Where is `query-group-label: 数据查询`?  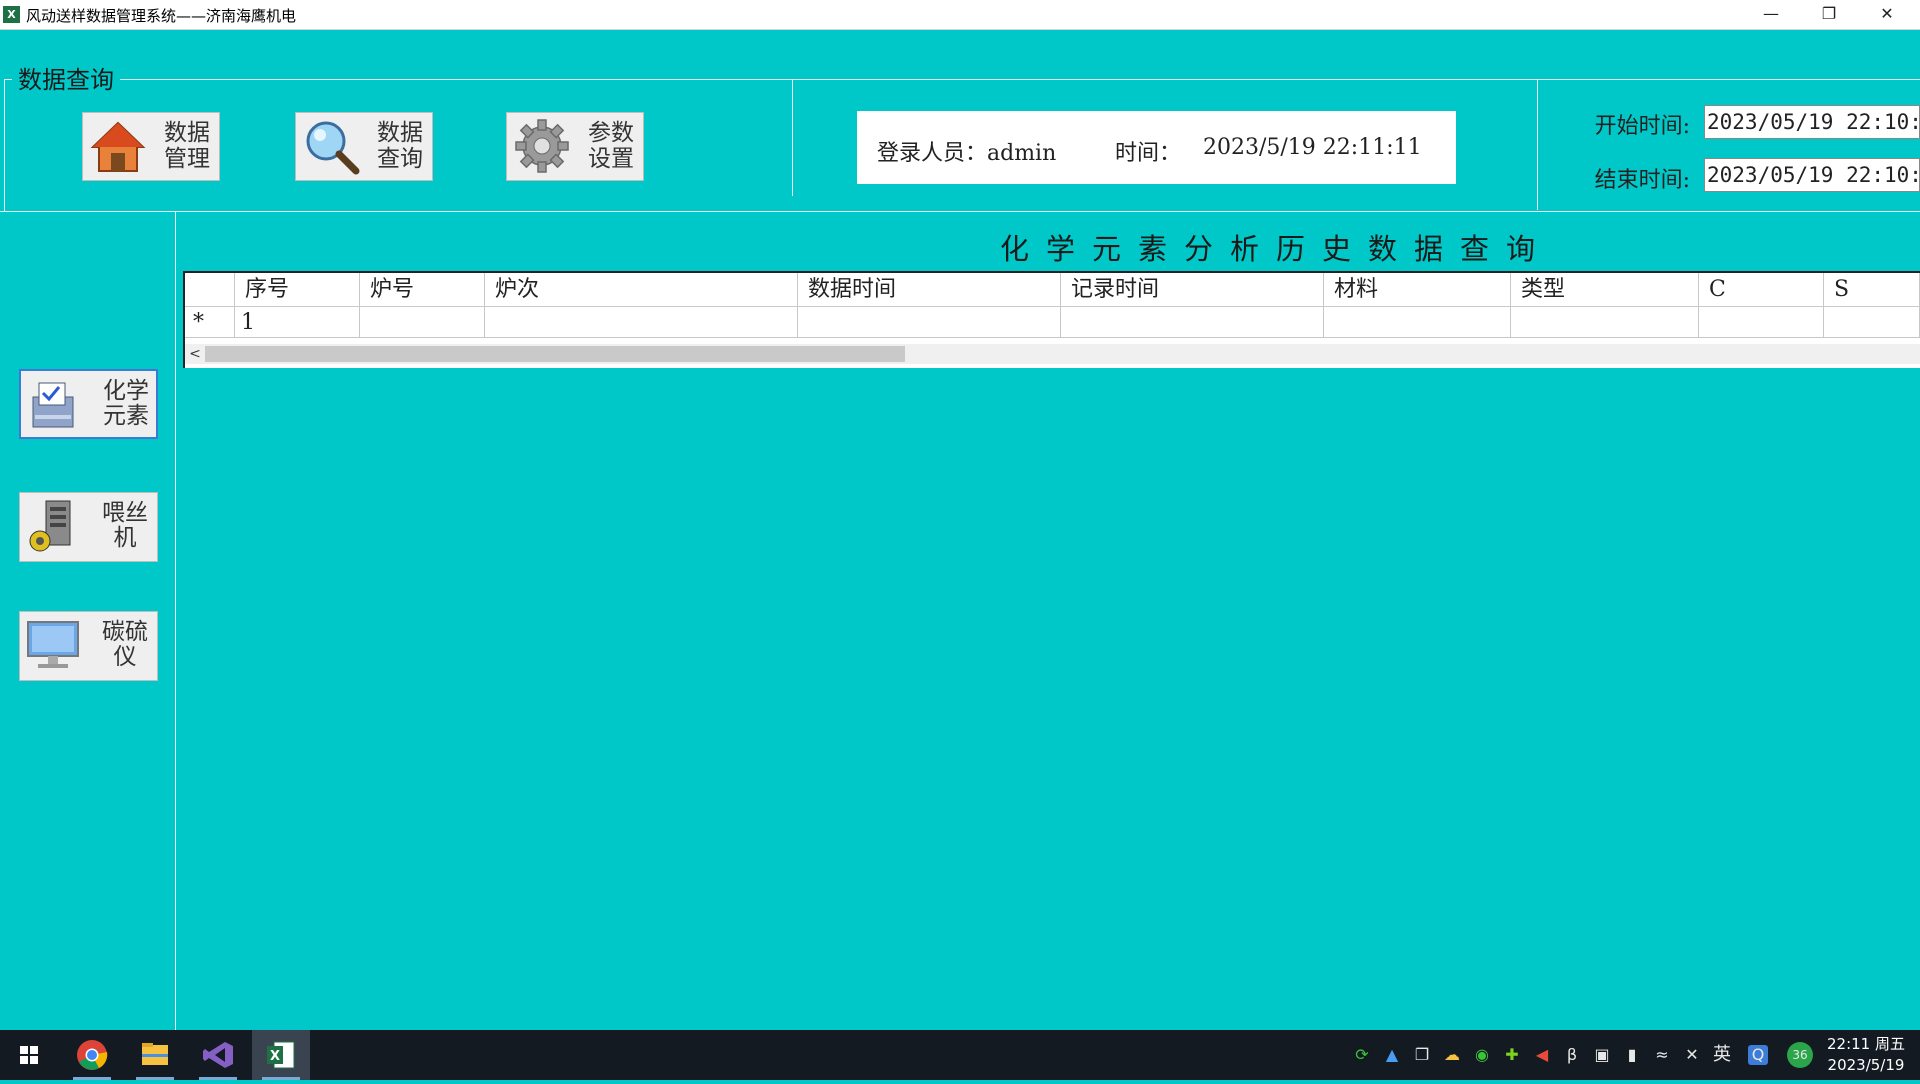
query-group-label: 数据查询 is located at coordinates (66, 77).